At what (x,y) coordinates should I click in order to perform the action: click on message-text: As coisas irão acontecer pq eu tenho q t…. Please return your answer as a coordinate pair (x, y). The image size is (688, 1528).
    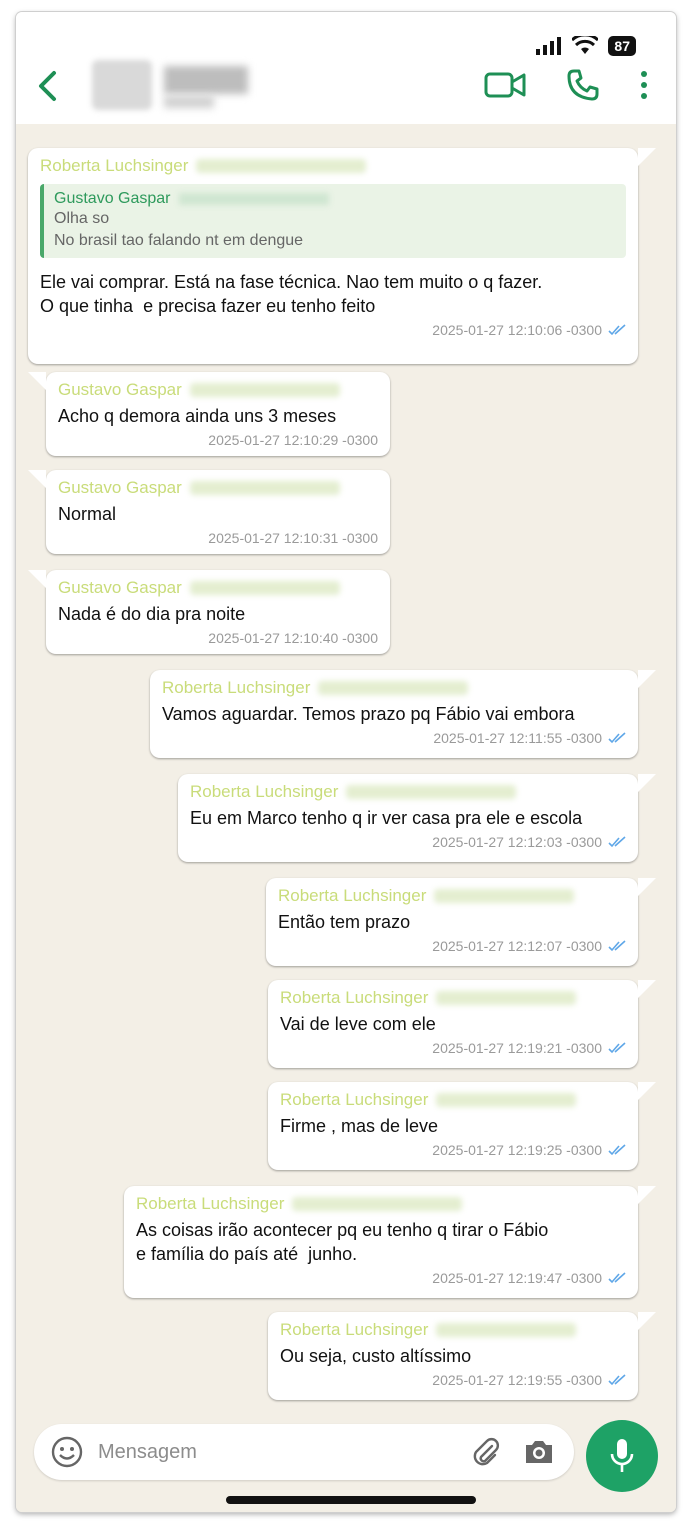
    Looking at the image, I should click on (342, 1242).